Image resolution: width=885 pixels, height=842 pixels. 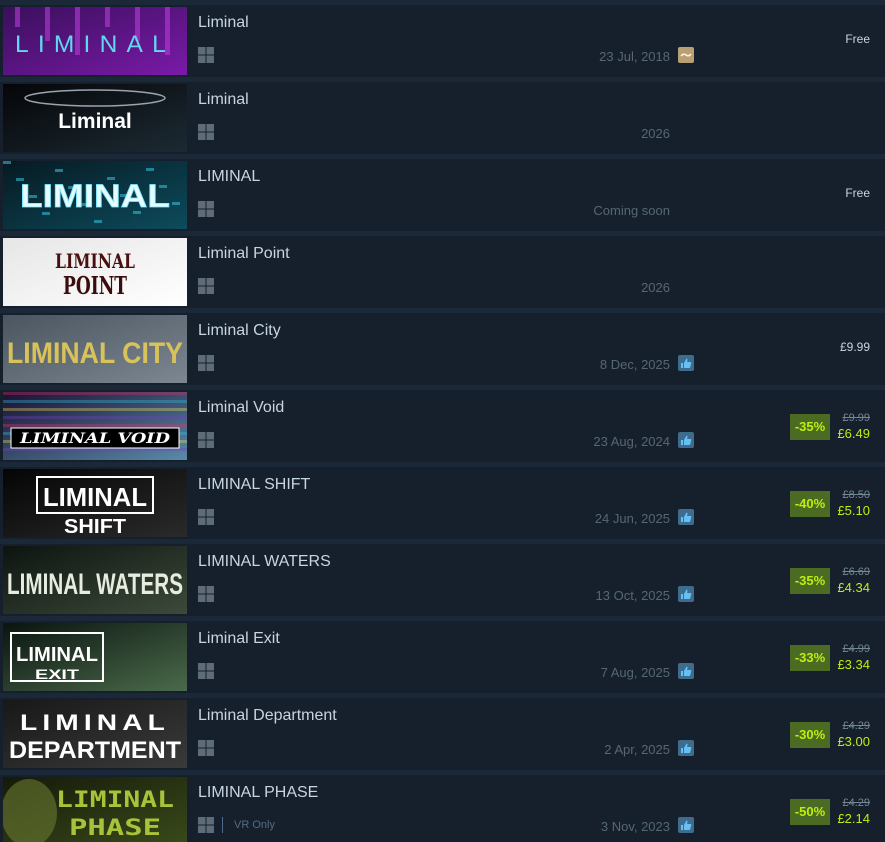 What do you see at coordinates (637, 749) in the screenshot?
I see `release-date: 2 Apr, 2025` at bounding box center [637, 749].